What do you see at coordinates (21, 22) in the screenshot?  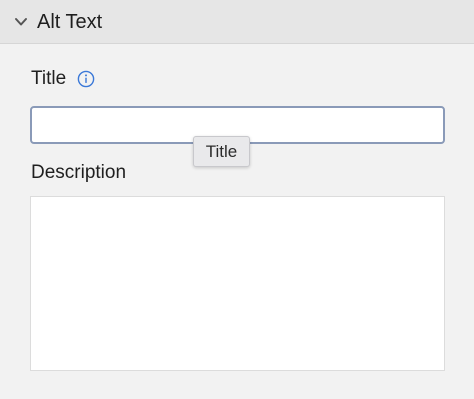 I see `chevron-down-icon` at bounding box center [21, 22].